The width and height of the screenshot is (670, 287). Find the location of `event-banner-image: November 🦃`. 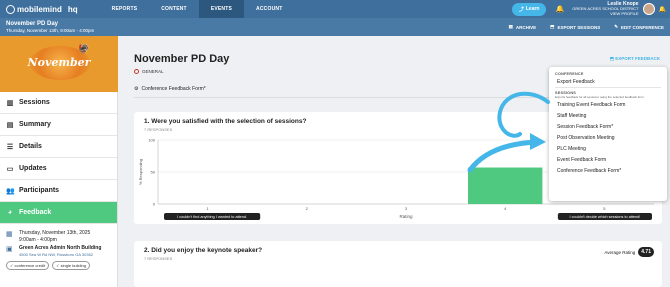

event-banner-image: November 🦃 is located at coordinates (59, 64).